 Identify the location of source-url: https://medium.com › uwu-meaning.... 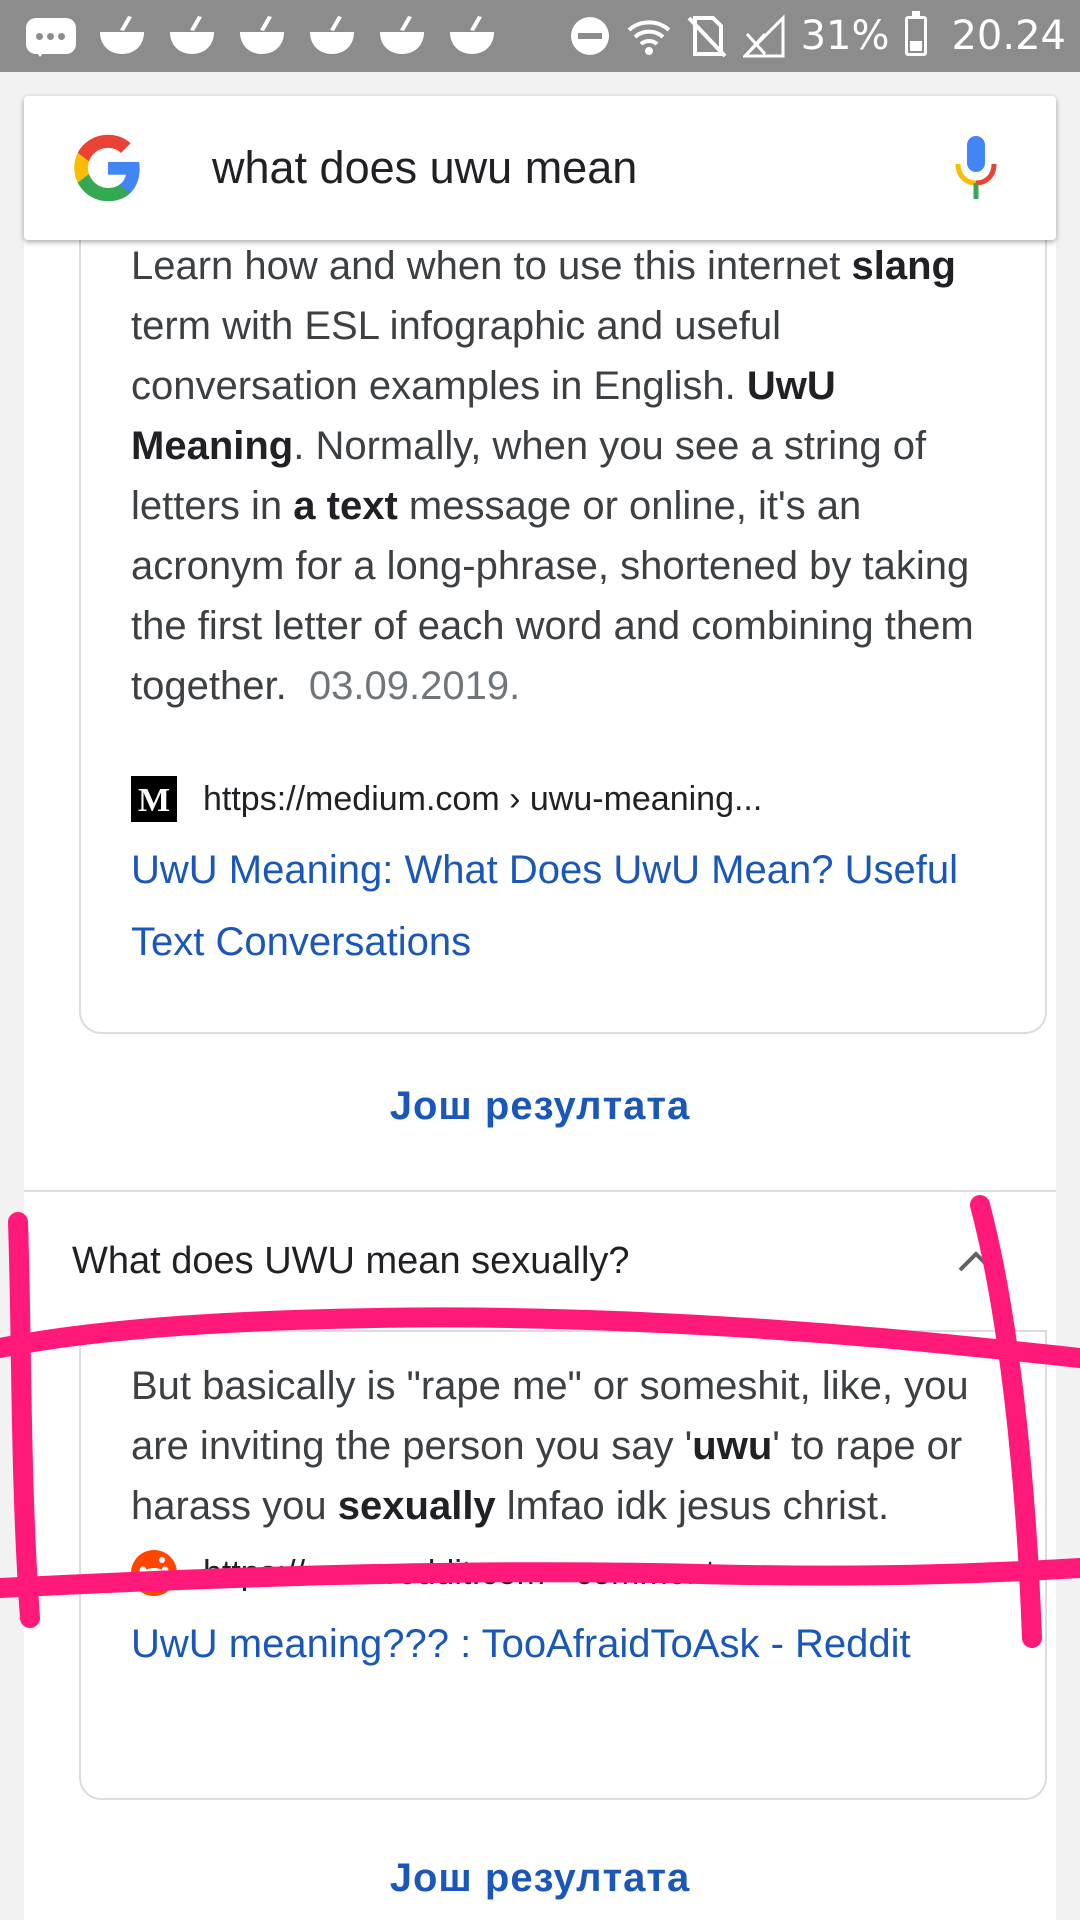
(483, 798).